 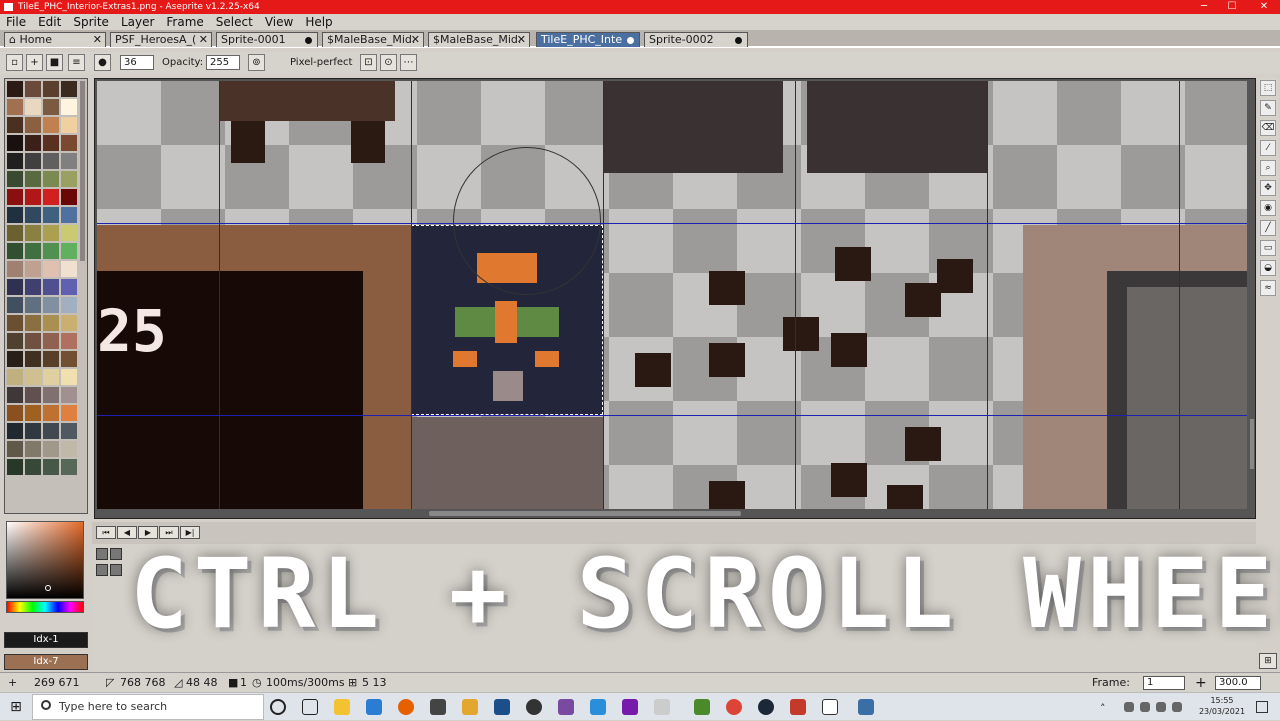 What do you see at coordinates (502, 707) in the screenshot?
I see `visual-studio-icon` at bounding box center [502, 707].